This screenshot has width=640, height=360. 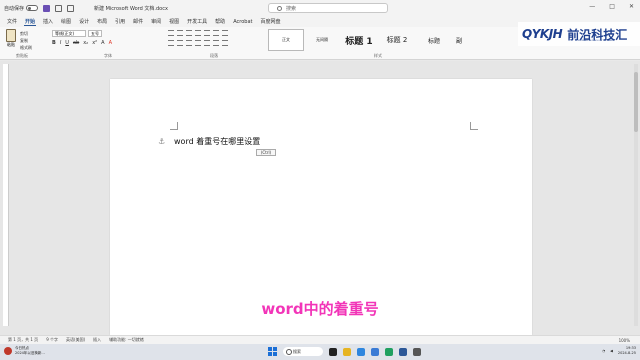 I want to click on wechat-icon, so click(x=389, y=351).